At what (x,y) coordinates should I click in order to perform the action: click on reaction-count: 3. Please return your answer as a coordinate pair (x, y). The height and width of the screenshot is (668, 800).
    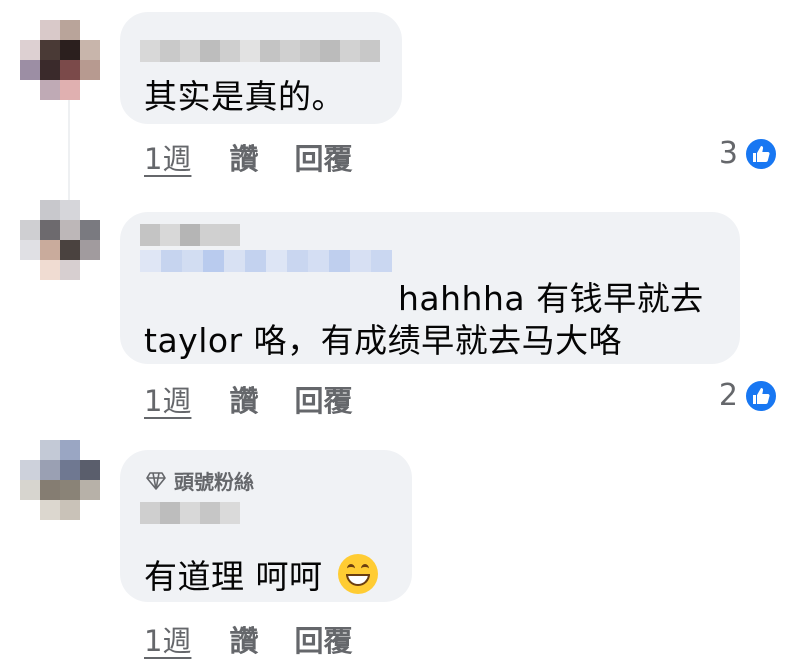
    Looking at the image, I should click on (728, 153).